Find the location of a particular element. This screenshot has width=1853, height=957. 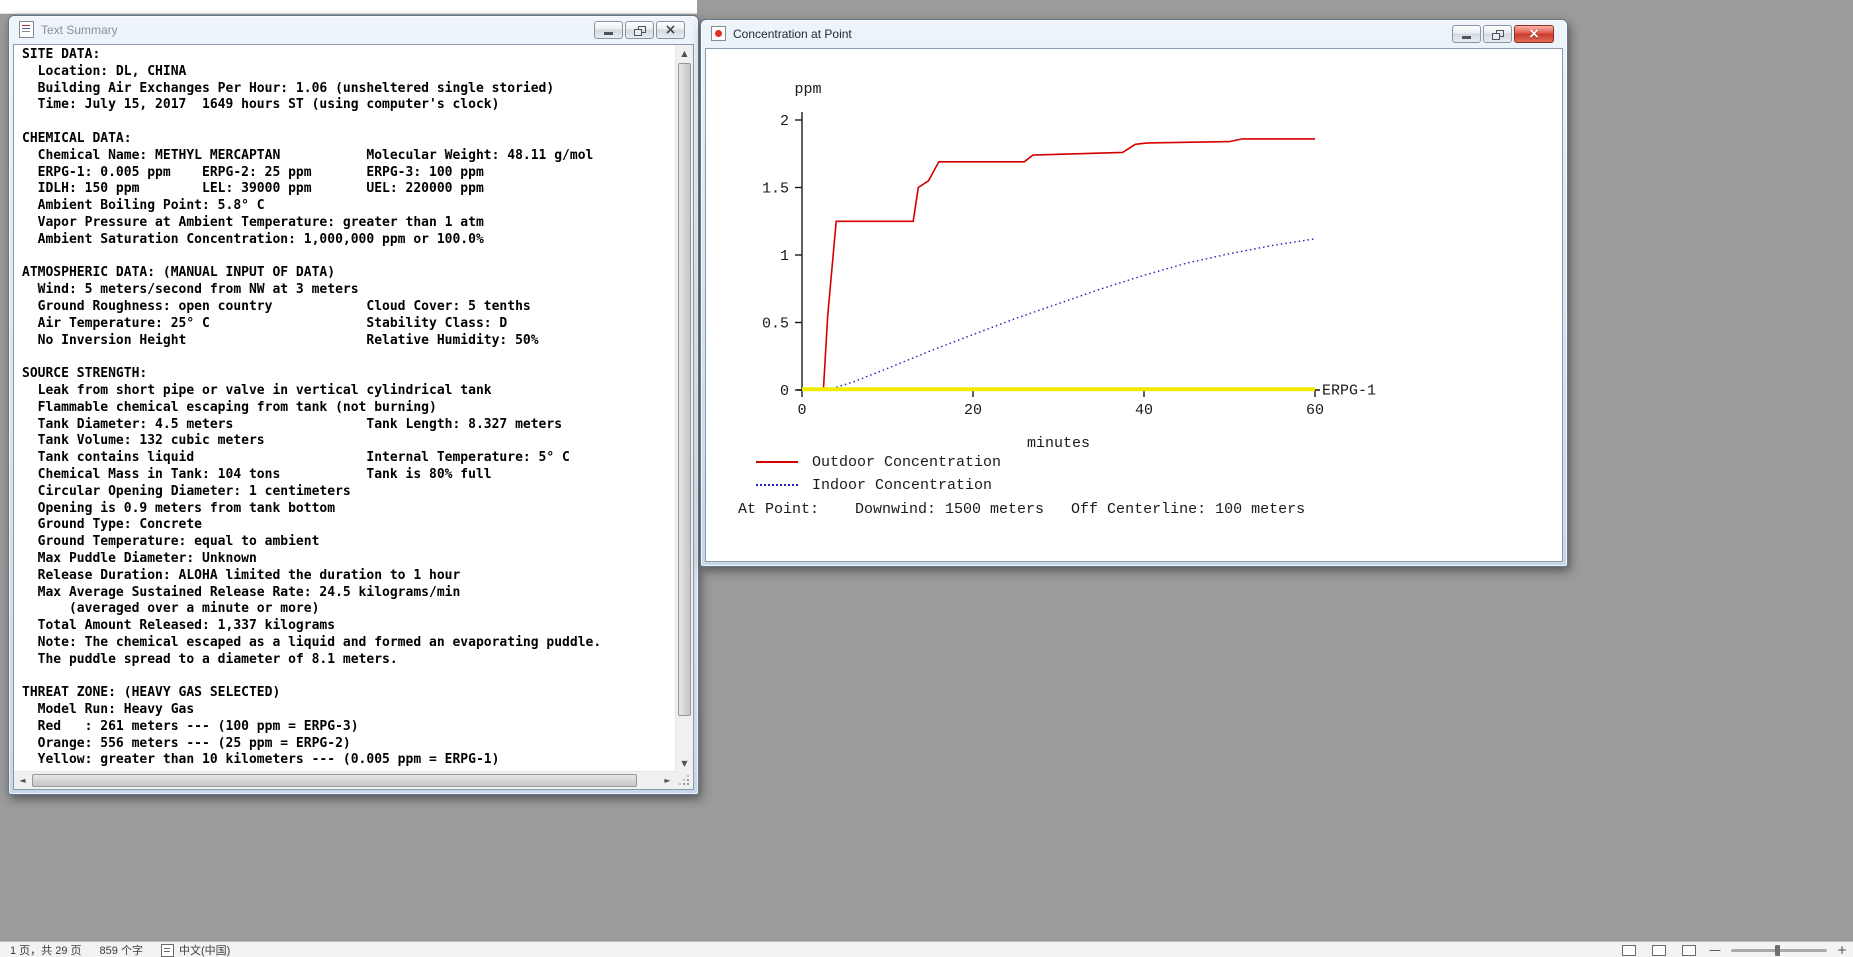

horizontal-scroll-track is located at coordinates (345, 780).